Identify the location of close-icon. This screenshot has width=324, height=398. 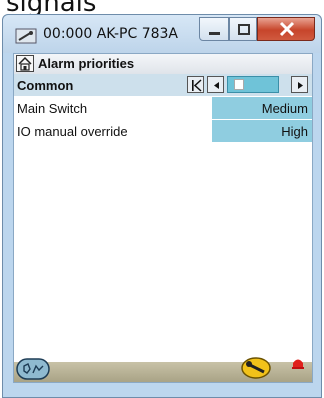
(287, 29).